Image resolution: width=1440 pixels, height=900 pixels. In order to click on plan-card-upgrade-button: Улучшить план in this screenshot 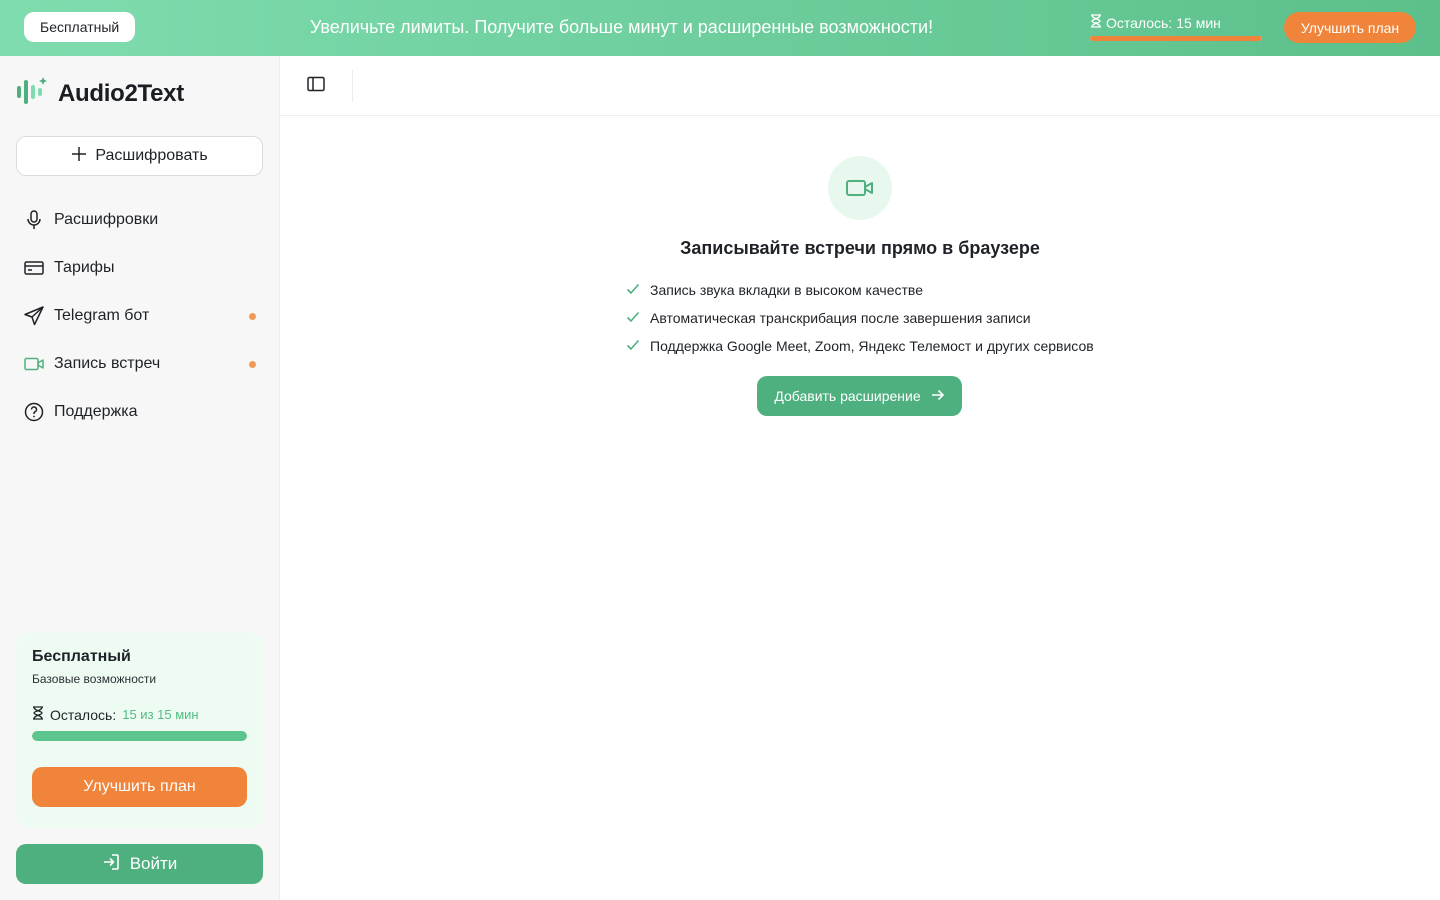, I will do `click(139, 787)`.